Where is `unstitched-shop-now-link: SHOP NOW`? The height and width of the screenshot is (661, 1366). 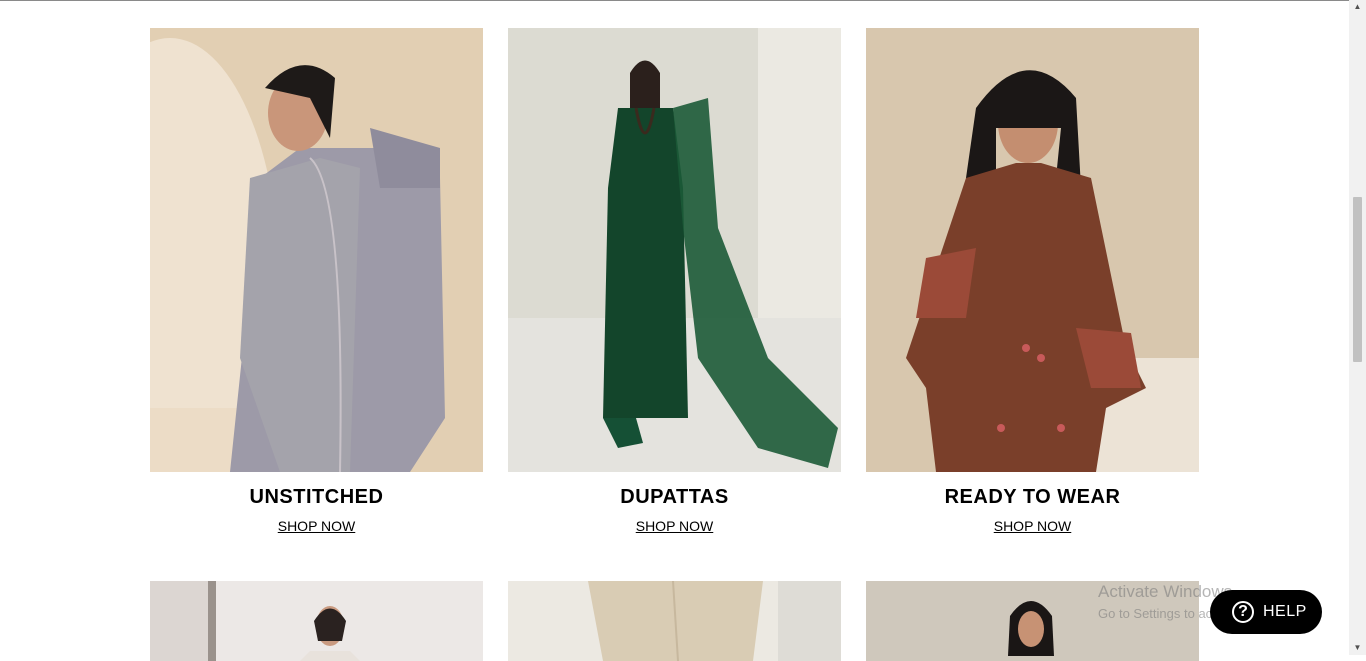
unstitched-shop-now-link: SHOP NOW is located at coordinates (316, 526).